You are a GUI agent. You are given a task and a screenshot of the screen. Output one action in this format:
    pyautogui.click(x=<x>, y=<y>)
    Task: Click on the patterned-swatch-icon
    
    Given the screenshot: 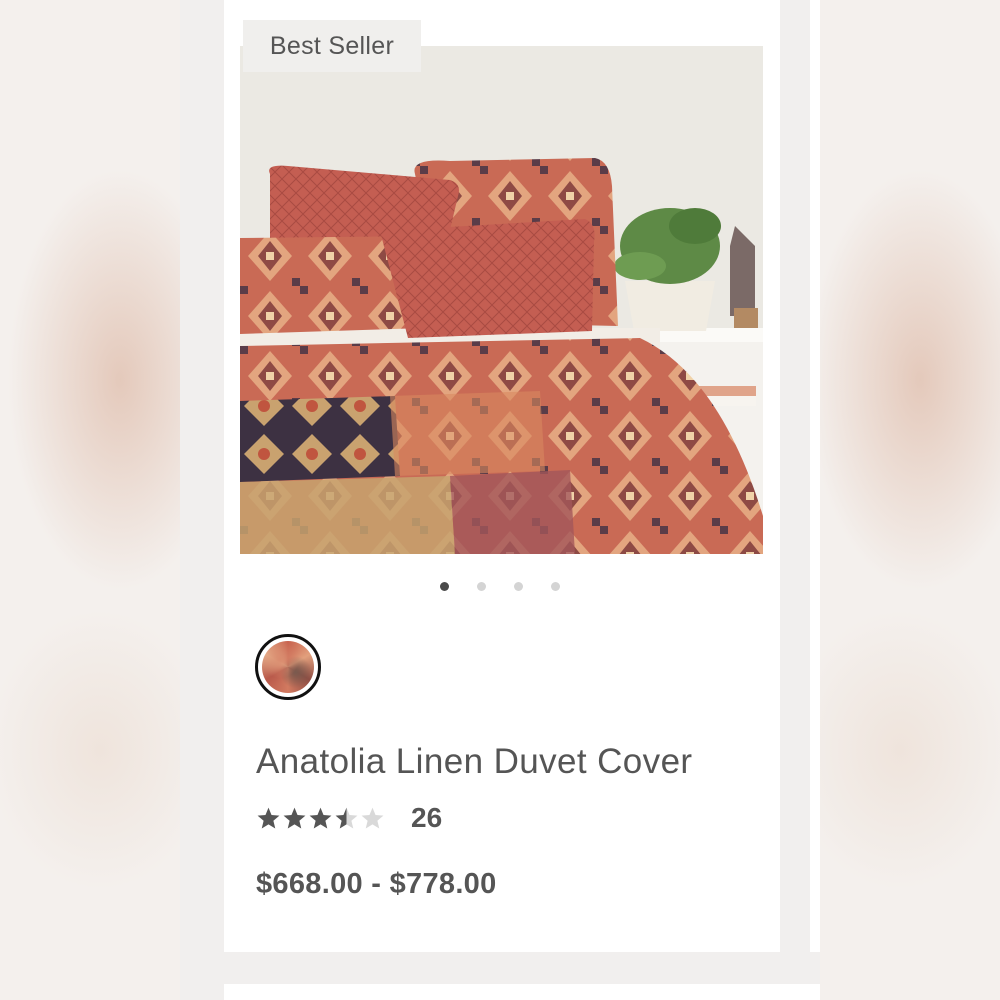 What is the action you would take?
    pyautogui.click(x=288, y=667)
    